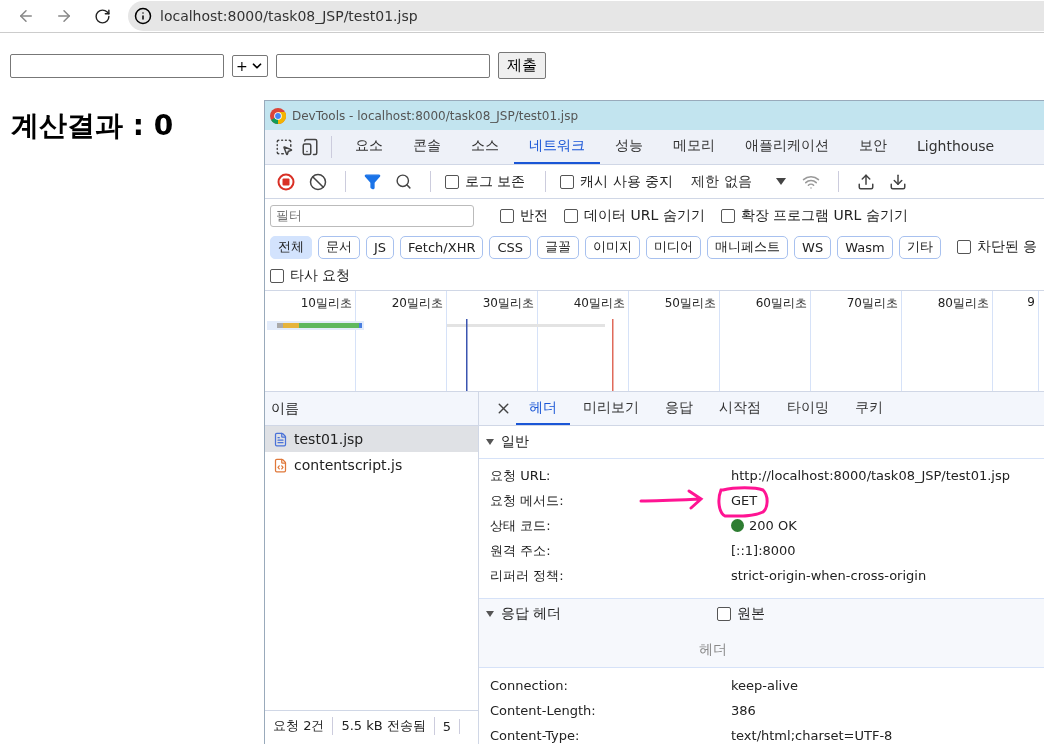 This screenshot has width=1044, height=744. What do you see at coordinates (380, 247) in the screenshot?
I see `type-filter-chip: JS` at bounding box center [380, 247].